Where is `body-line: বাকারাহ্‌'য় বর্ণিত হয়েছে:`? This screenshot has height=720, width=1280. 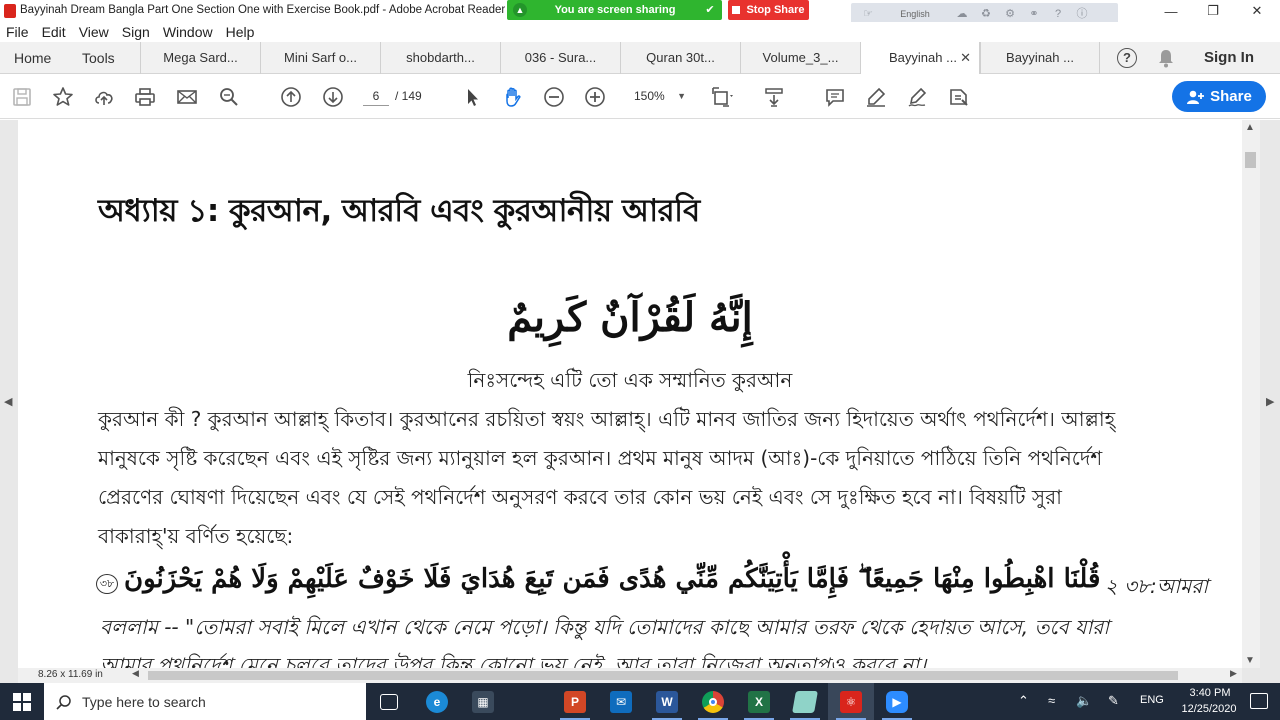 body-line: বাকারাহ্‌'য় বর্ণিত হয়েছে: is located at coordinates (196, 536).